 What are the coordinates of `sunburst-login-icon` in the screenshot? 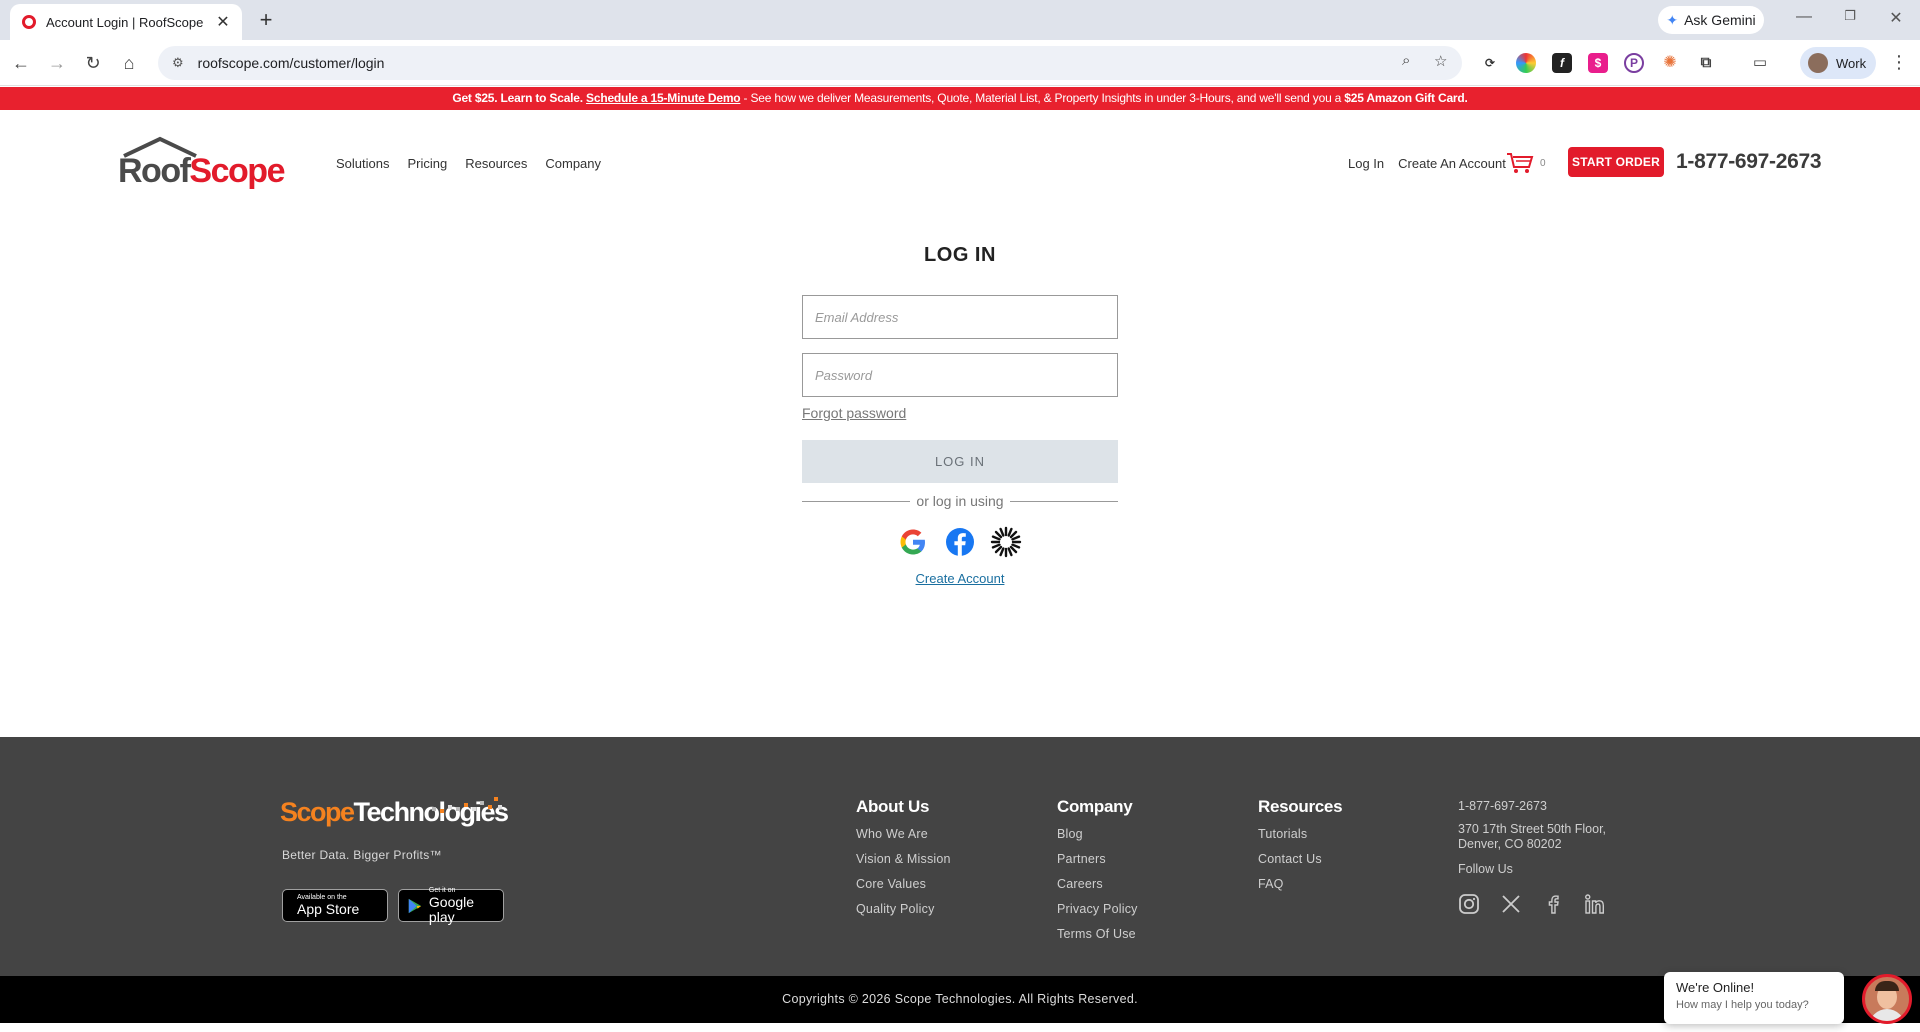 It's located at (1006, 542).